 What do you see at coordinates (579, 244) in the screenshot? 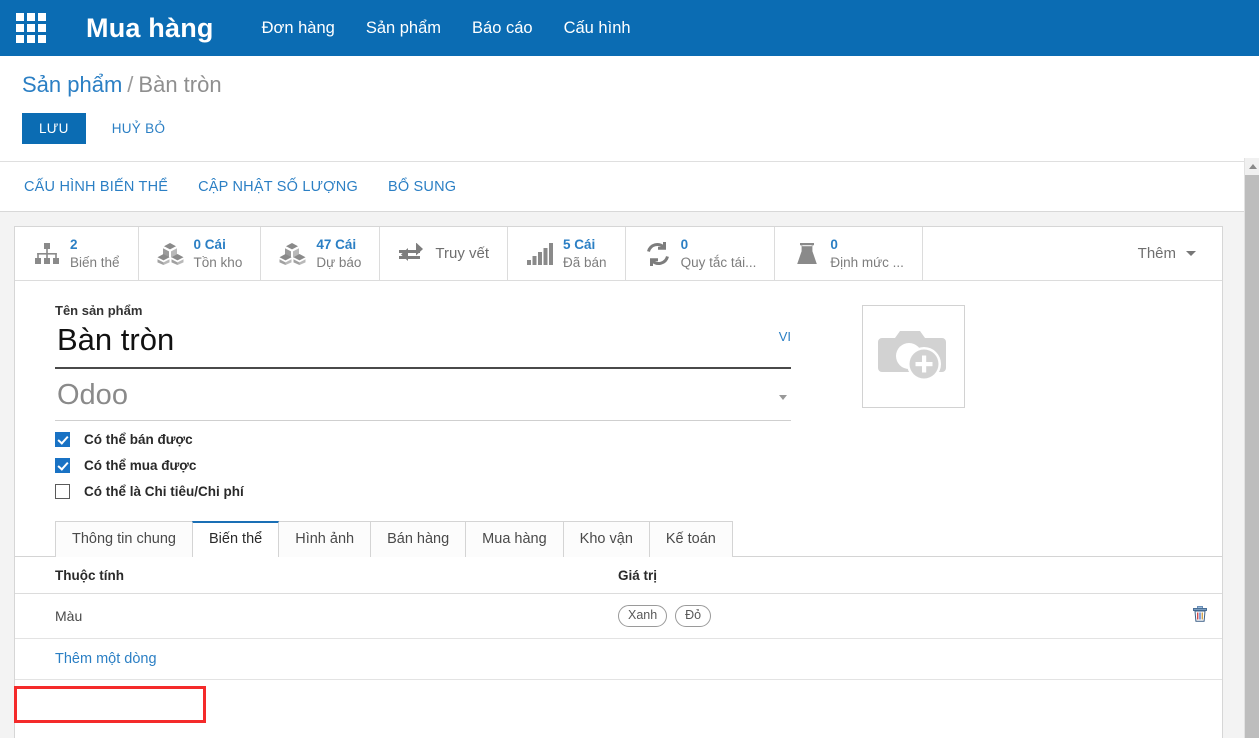
I see `stat-value: 5 Cái` at bounding box center [579, 244].